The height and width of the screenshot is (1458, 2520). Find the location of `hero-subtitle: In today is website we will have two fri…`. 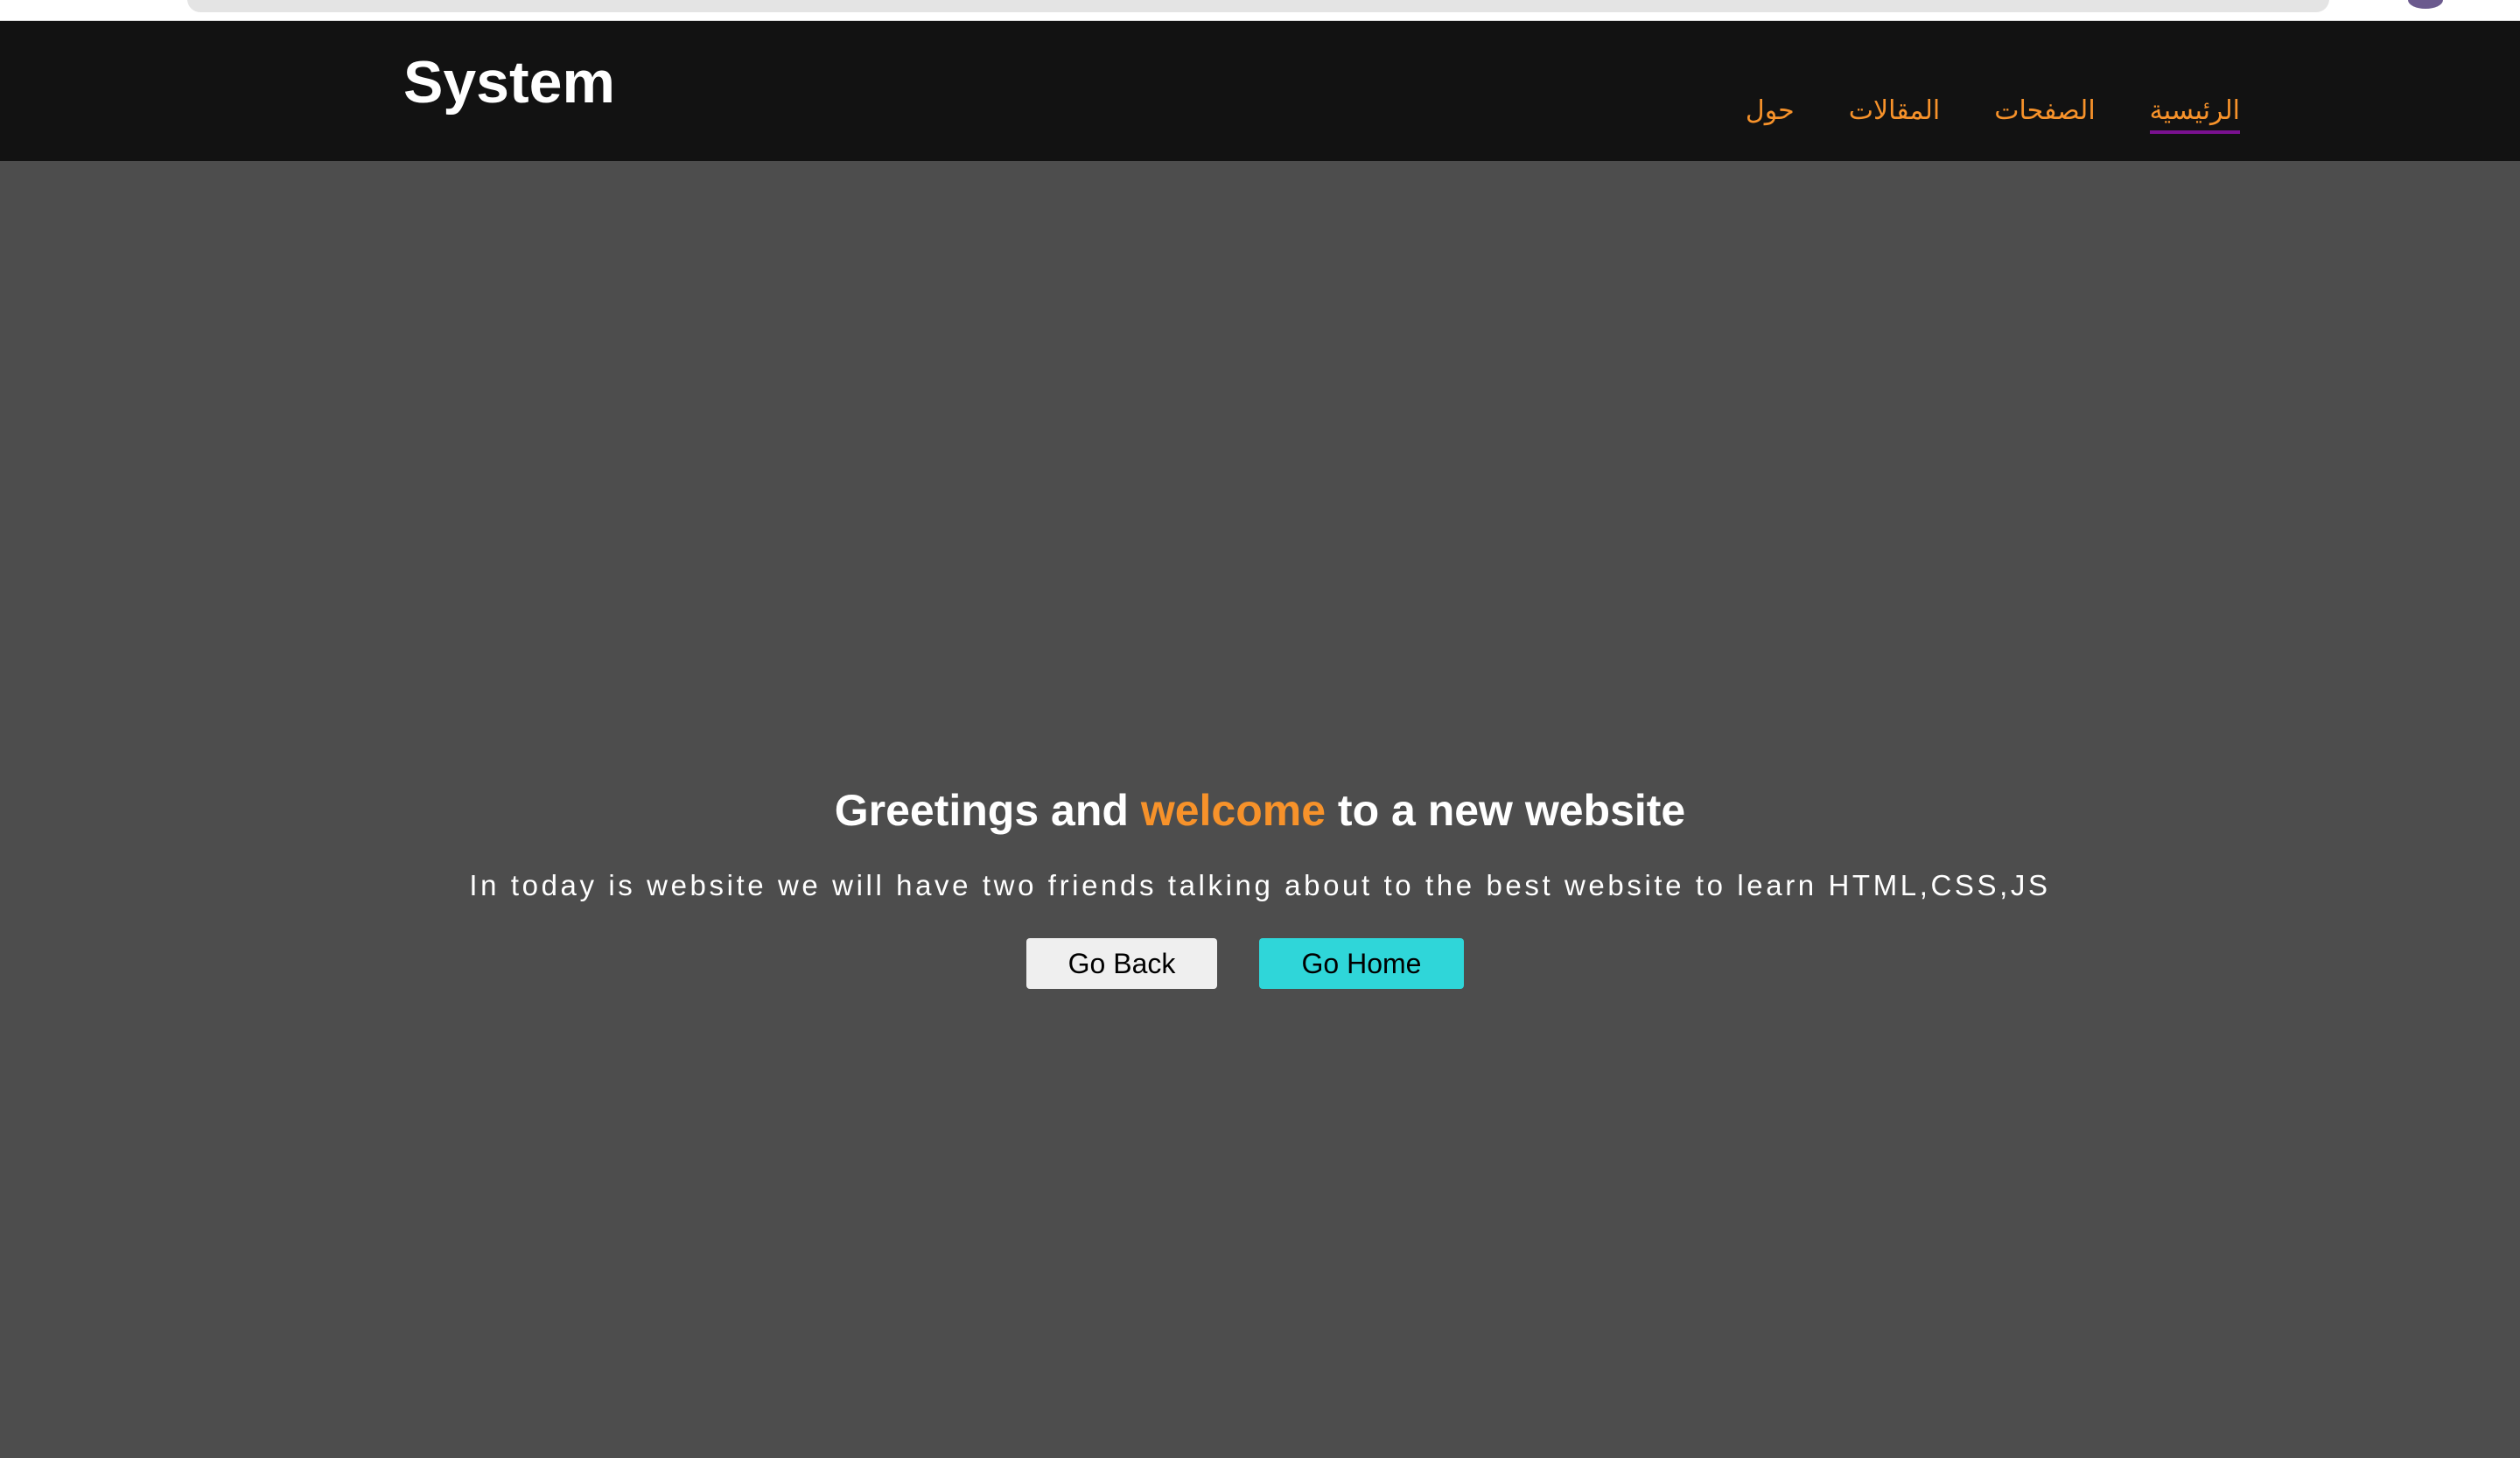

hero-subtitle: In today is website we will have two fri… is located at coordinates (1260, 885).